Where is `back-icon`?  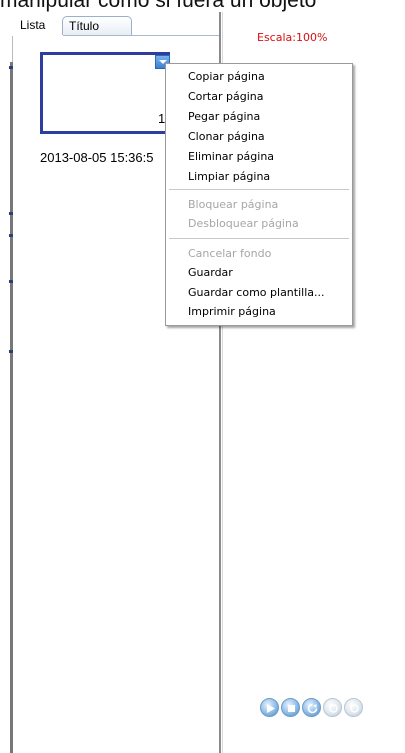 back-icon is located at coordinates (333, 708).